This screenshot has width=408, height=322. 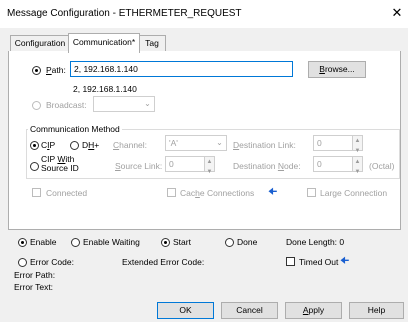 I want to click on communication-method-label: Communication Method, so click(x=75, y=129).